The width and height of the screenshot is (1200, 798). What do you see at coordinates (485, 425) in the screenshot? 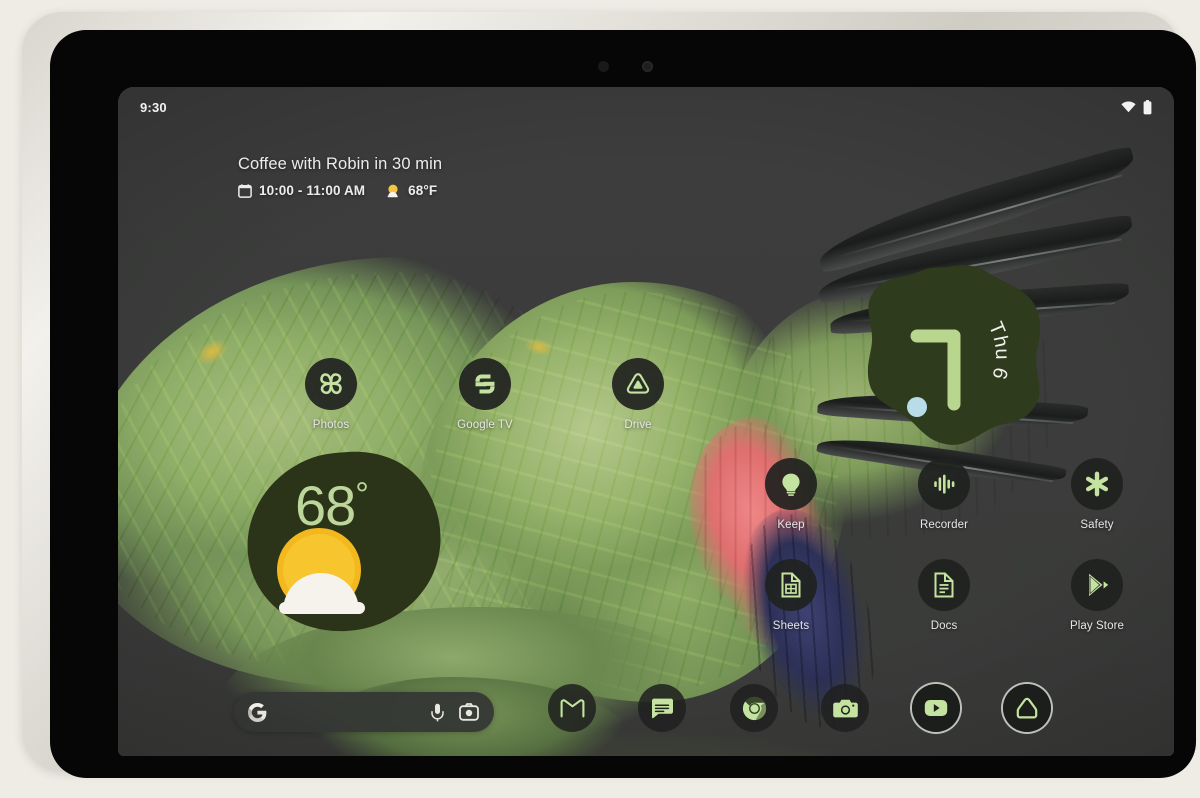
I see `app-label: Google TV` at bounding box center [485, 425].